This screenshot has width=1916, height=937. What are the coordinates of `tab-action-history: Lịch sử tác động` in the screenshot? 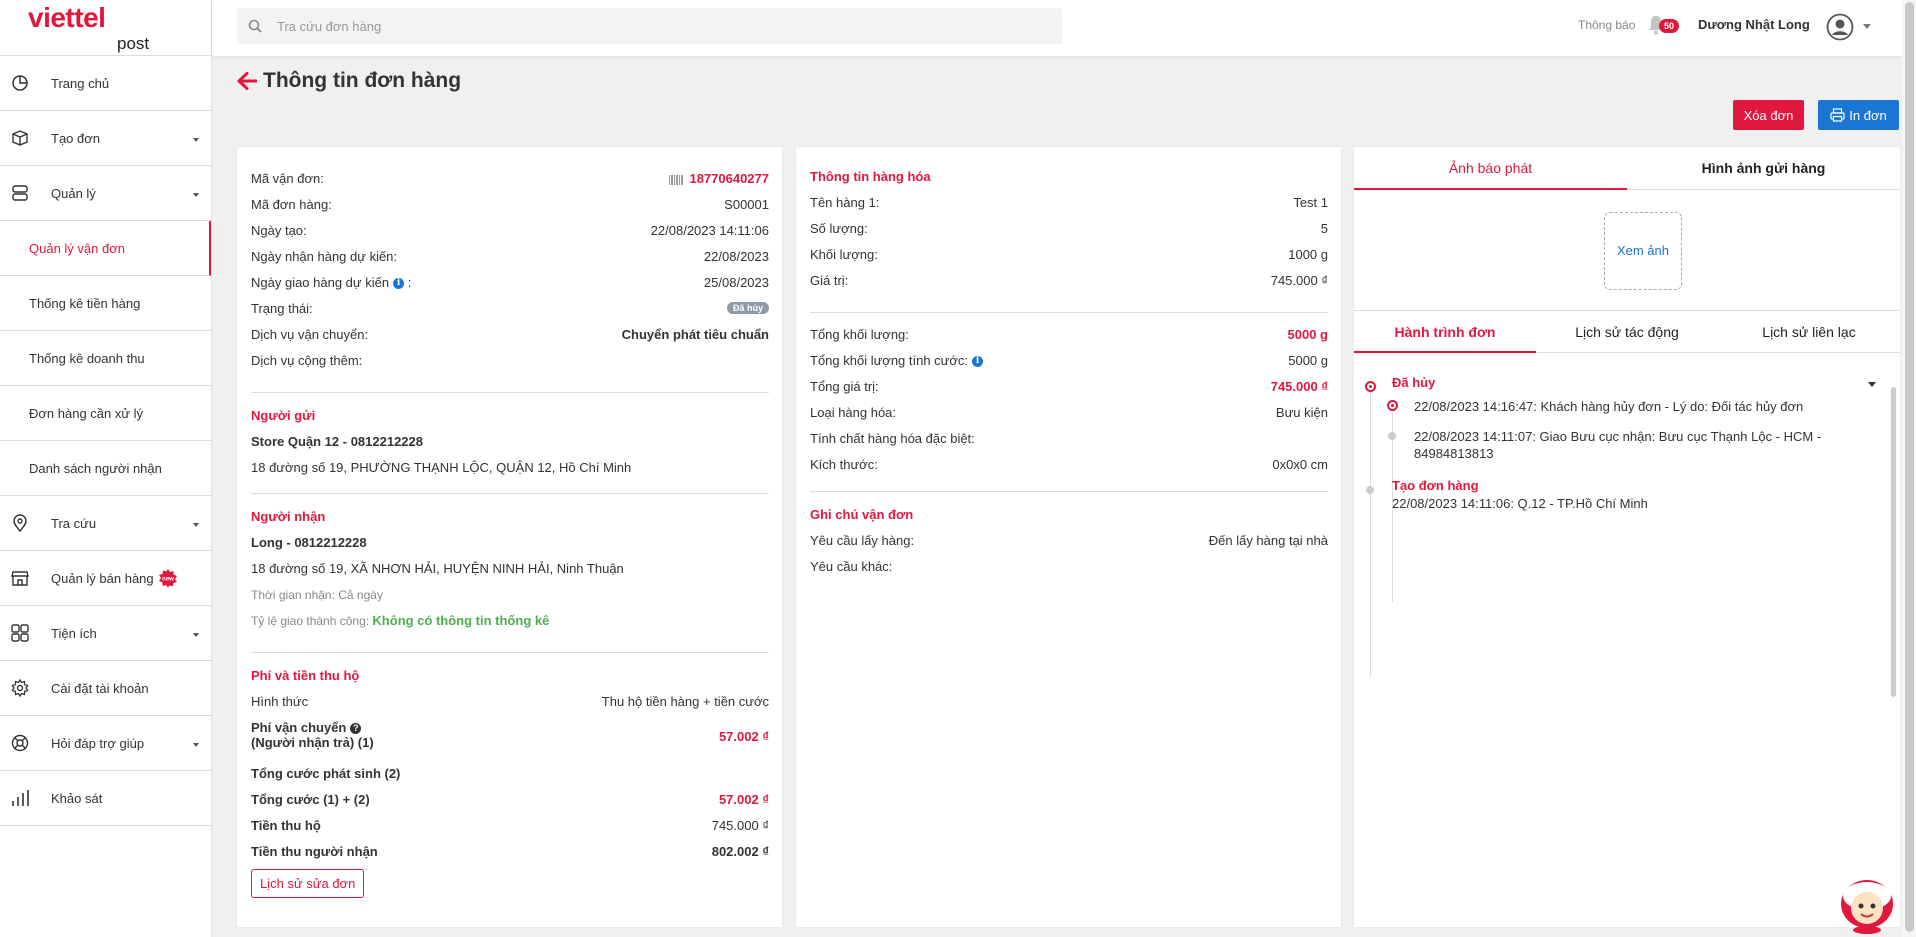 It's located at (1627, 331).